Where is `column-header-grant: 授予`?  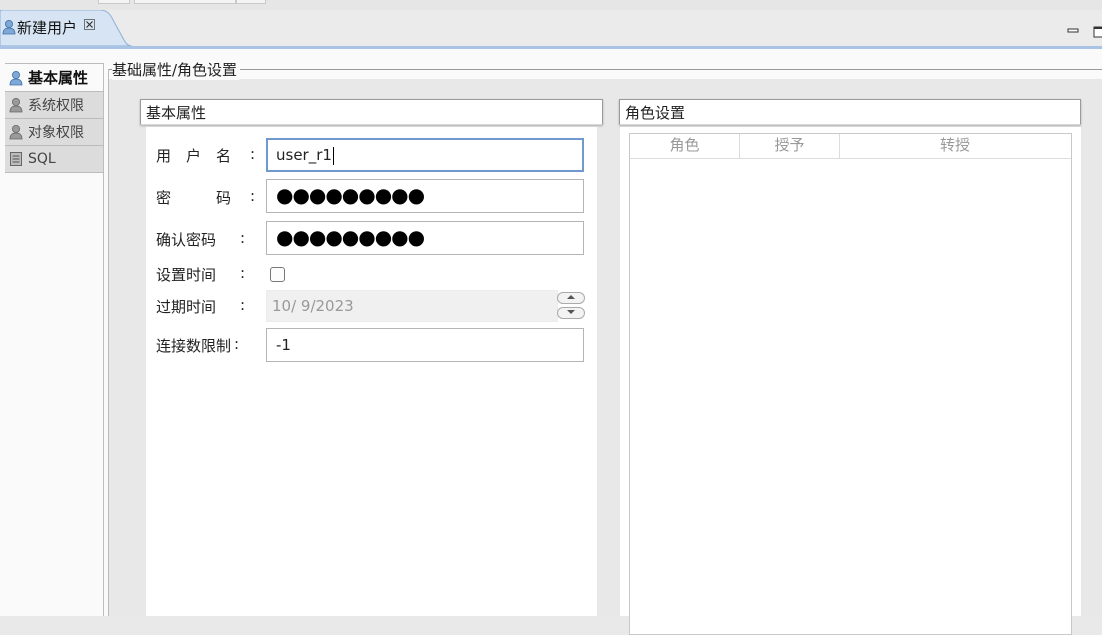
column-header-grant: 授予 is located at coordinates (790, 146).